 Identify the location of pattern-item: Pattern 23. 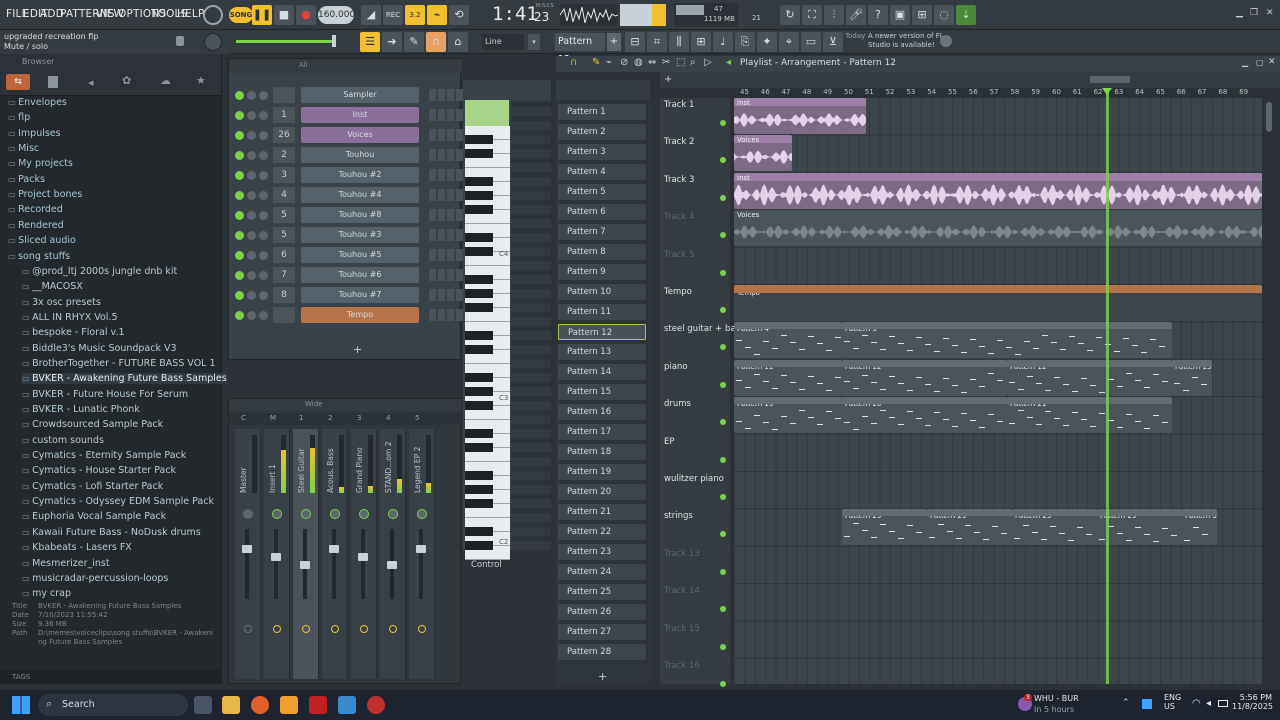
(602, 552).